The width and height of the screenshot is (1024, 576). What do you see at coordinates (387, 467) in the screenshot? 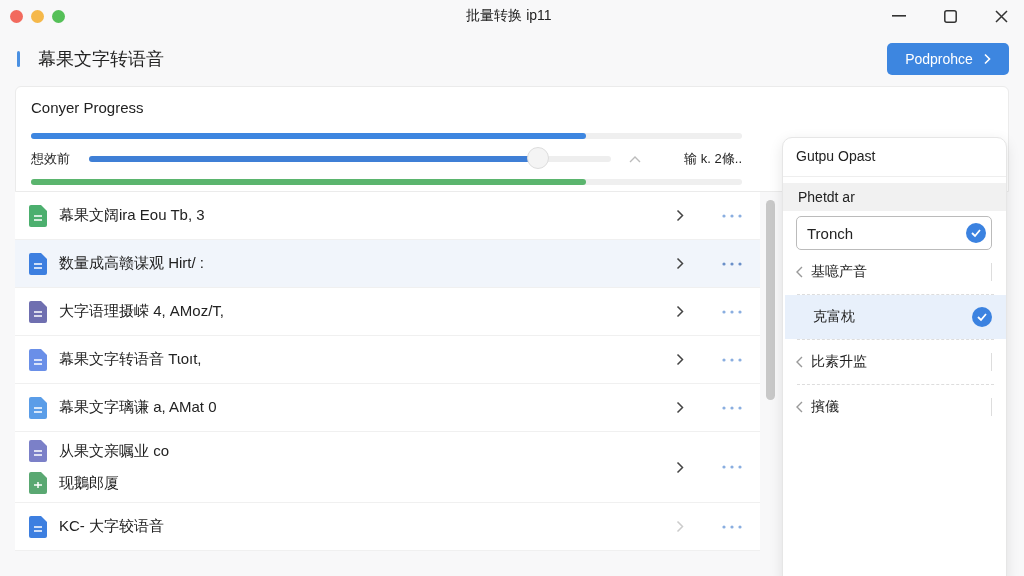
I see `file-row: 从果文亲嘱业 co 现鵝郎厦` at bounding box center [387, 467].